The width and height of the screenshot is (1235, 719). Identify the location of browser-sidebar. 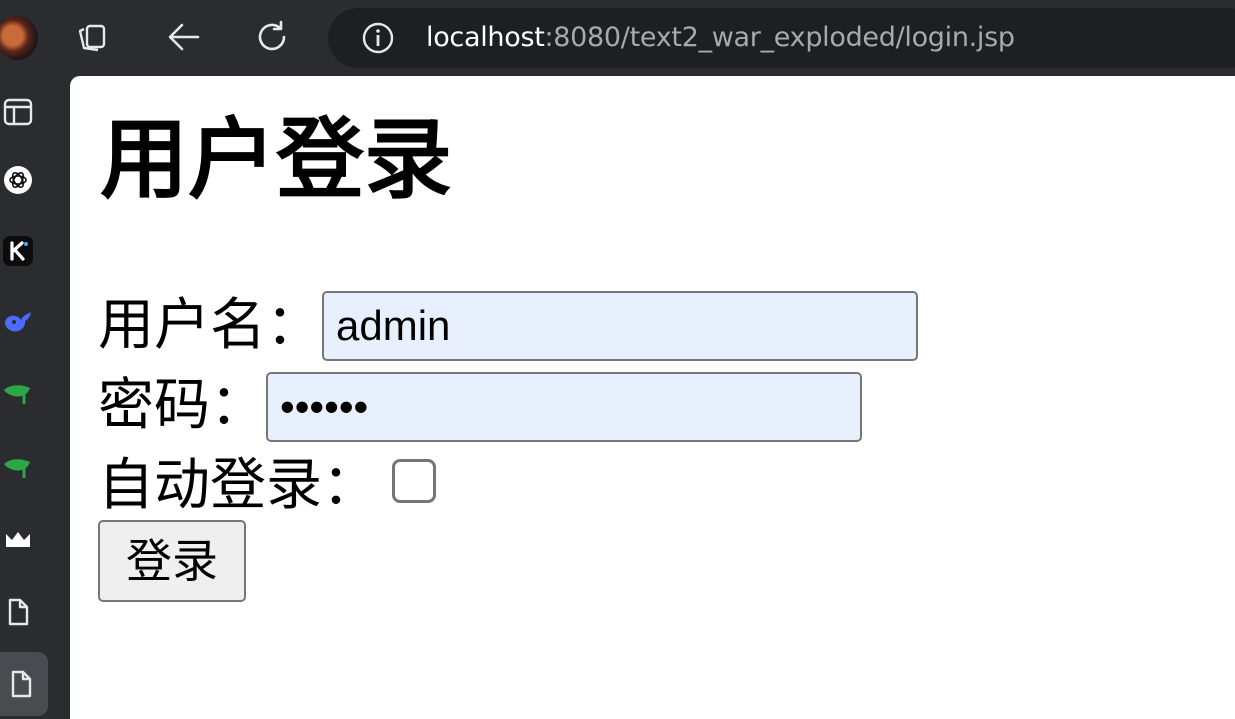
(35, 397).